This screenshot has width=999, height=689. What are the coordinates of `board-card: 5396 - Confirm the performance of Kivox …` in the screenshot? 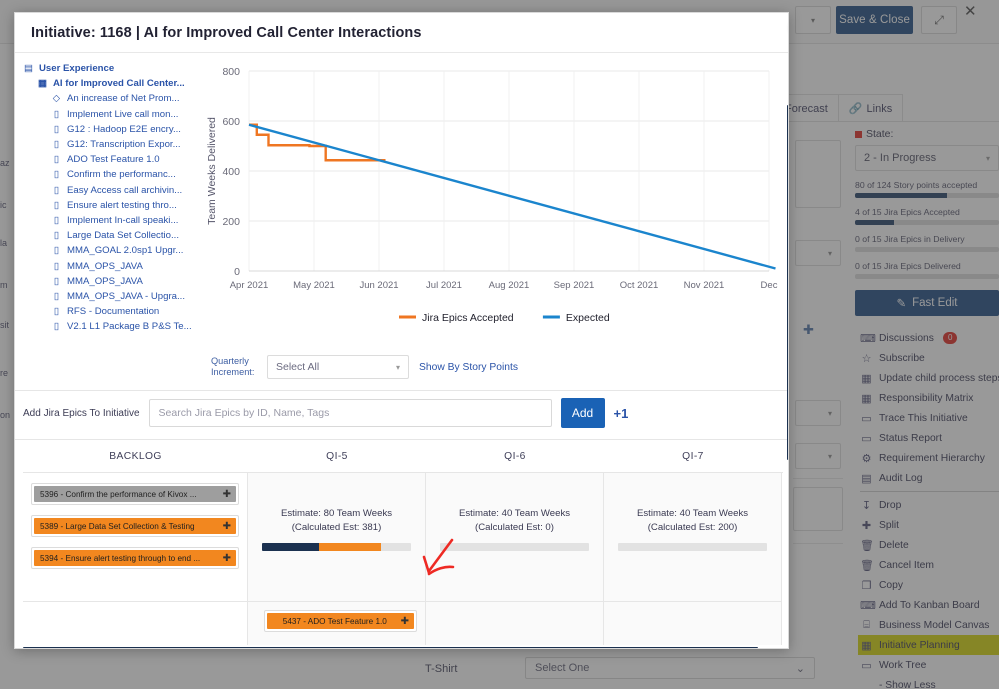 It's located at (135, 494).